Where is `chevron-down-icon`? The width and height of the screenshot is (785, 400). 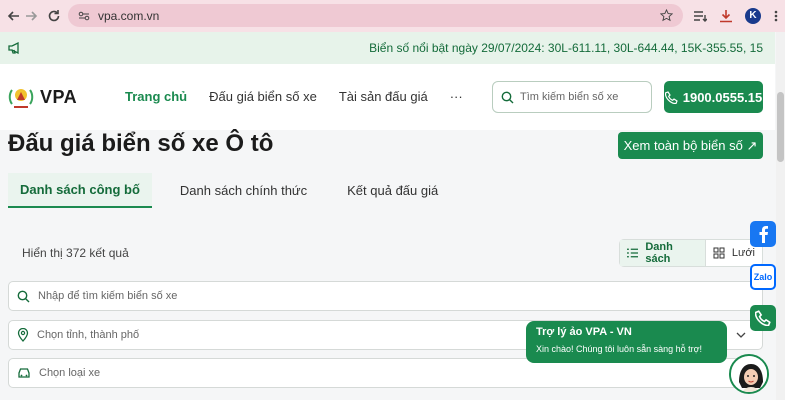 chevron-down-icon is located at coordinates (741, 335).